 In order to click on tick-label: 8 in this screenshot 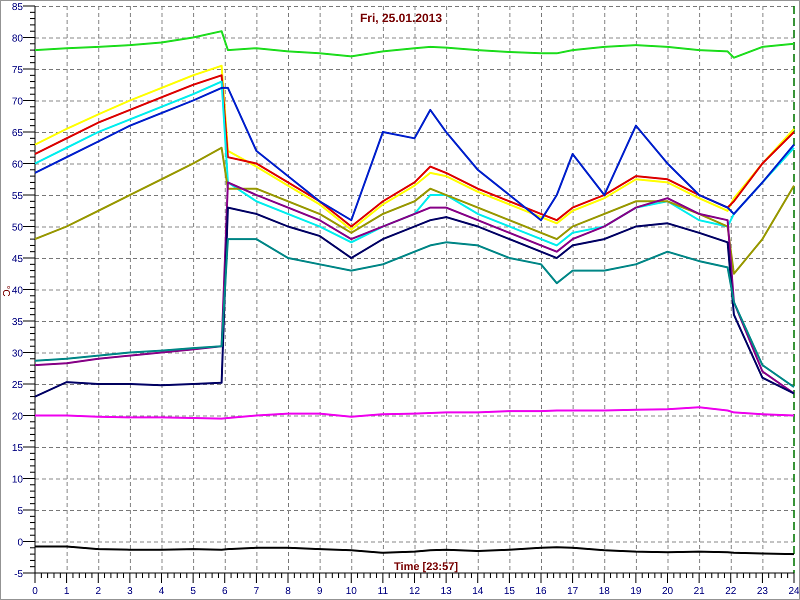, I will do `click(288, 591)`.